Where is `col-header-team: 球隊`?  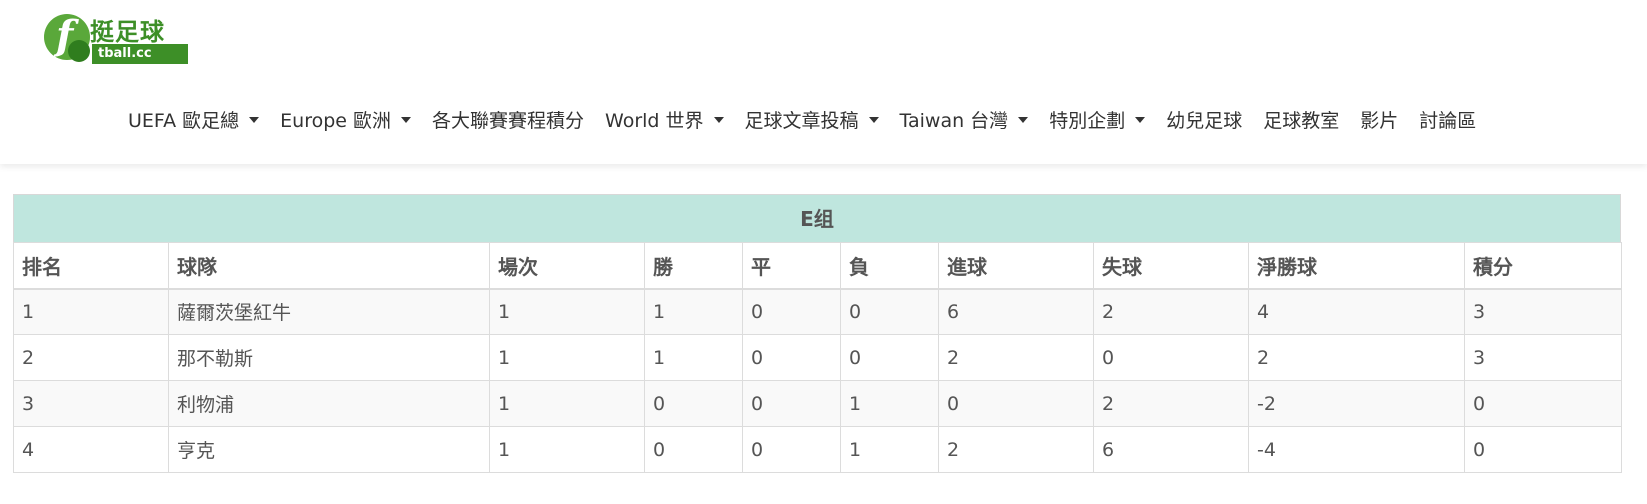 col-header-team: 球隊 is located at coordinates (329, 266).